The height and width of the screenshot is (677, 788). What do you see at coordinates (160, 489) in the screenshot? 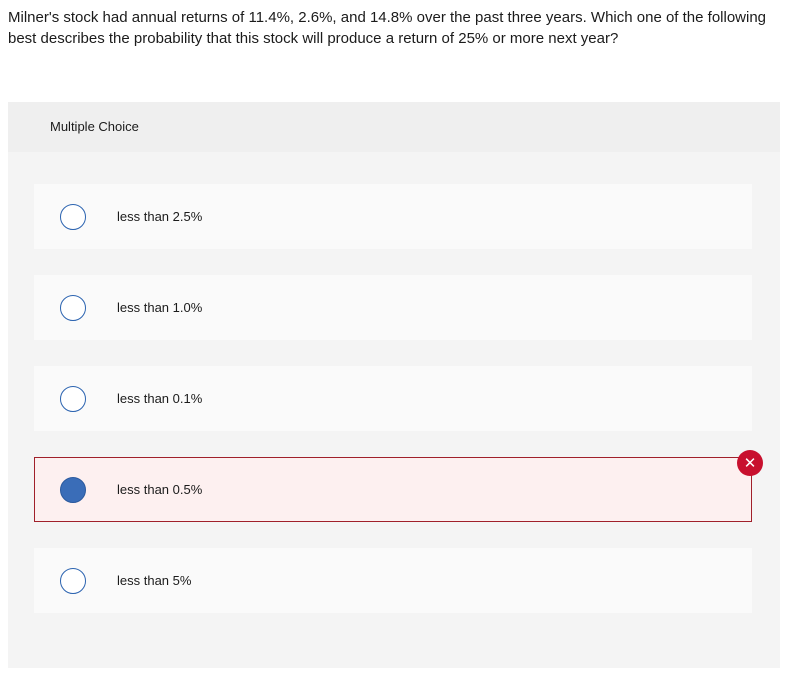
I see `answer-label: less than 0.5%` at bounding box center [160, 489].